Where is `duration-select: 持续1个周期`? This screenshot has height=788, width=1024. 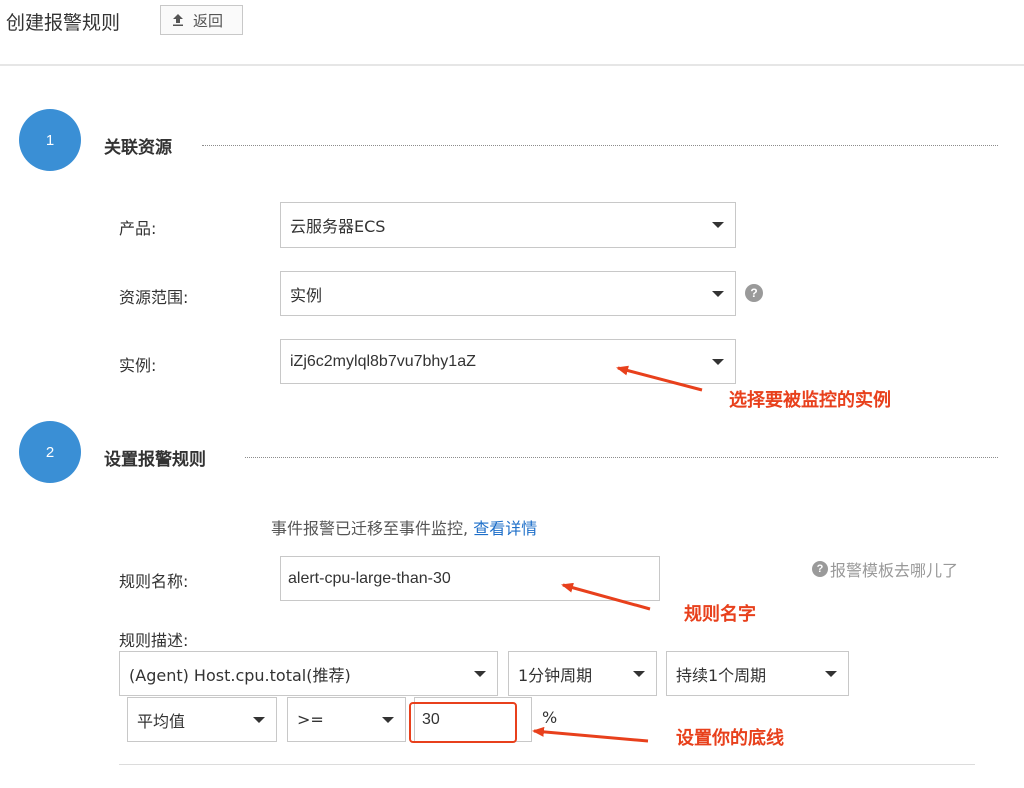
duration-select: 持续1个周期 is located at coordinates (757, 673).